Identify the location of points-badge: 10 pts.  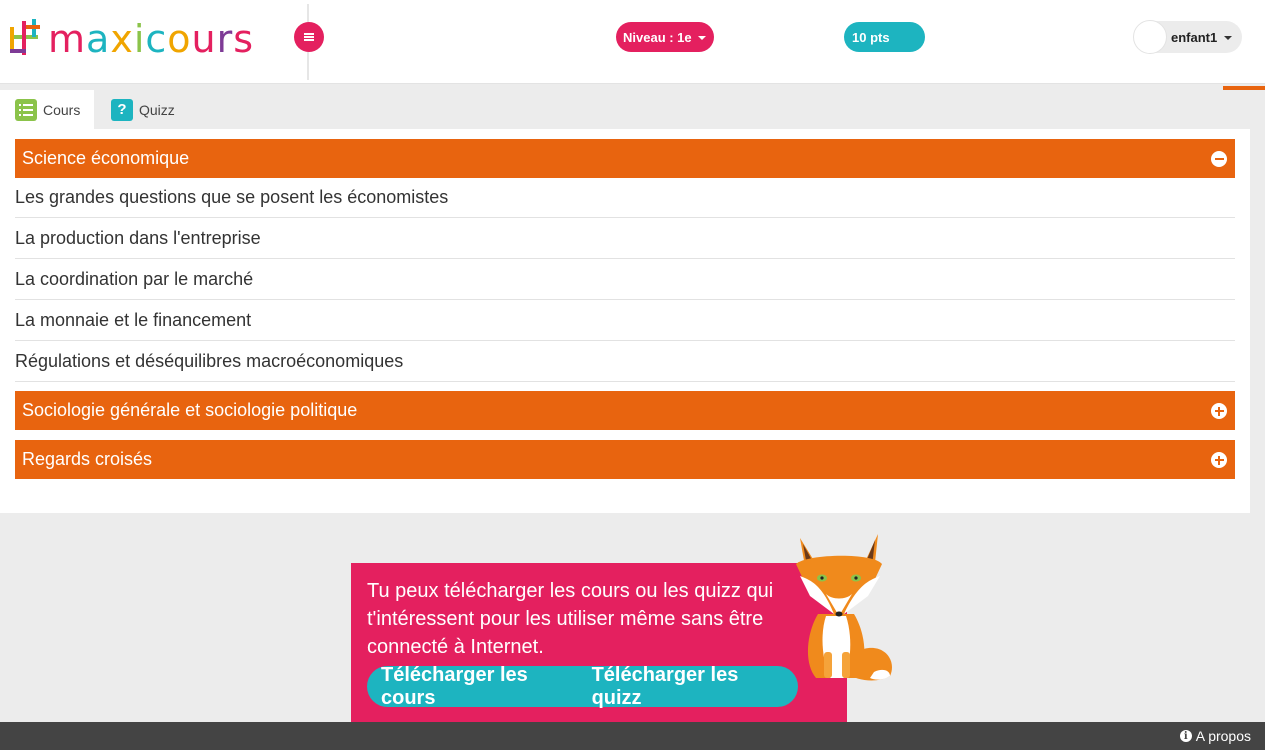
(884, 37).